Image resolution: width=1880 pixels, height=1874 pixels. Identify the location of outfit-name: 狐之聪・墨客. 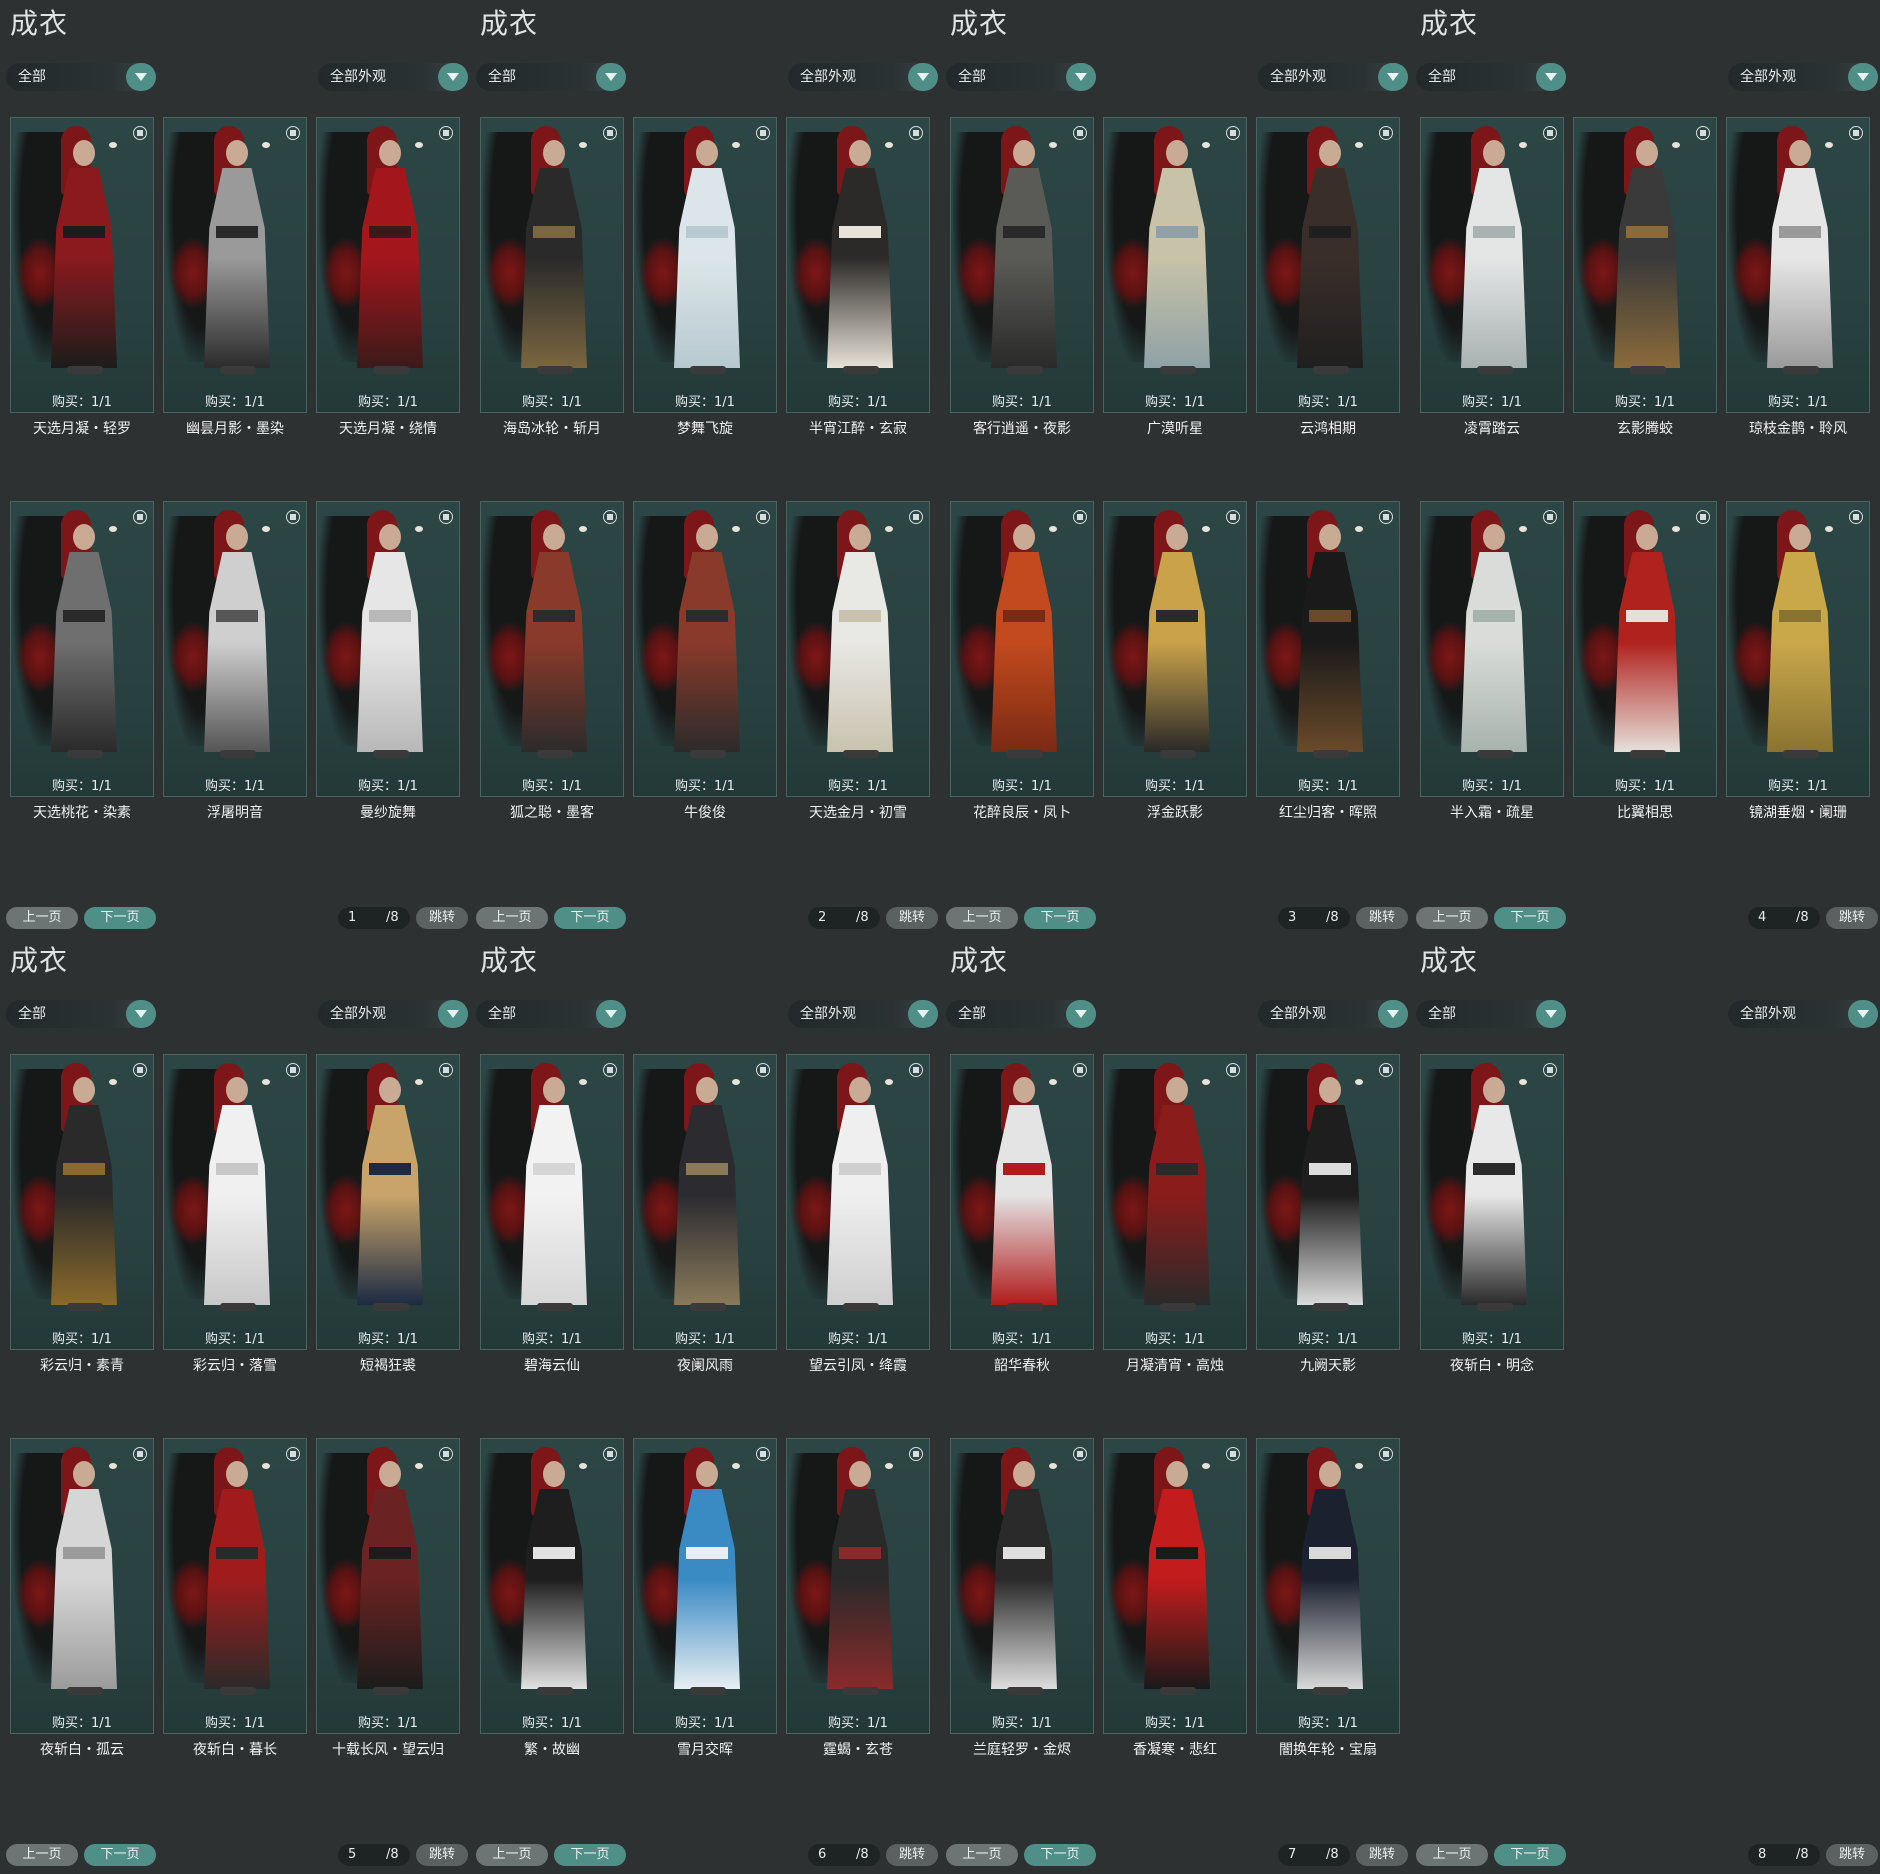
(552, 813).